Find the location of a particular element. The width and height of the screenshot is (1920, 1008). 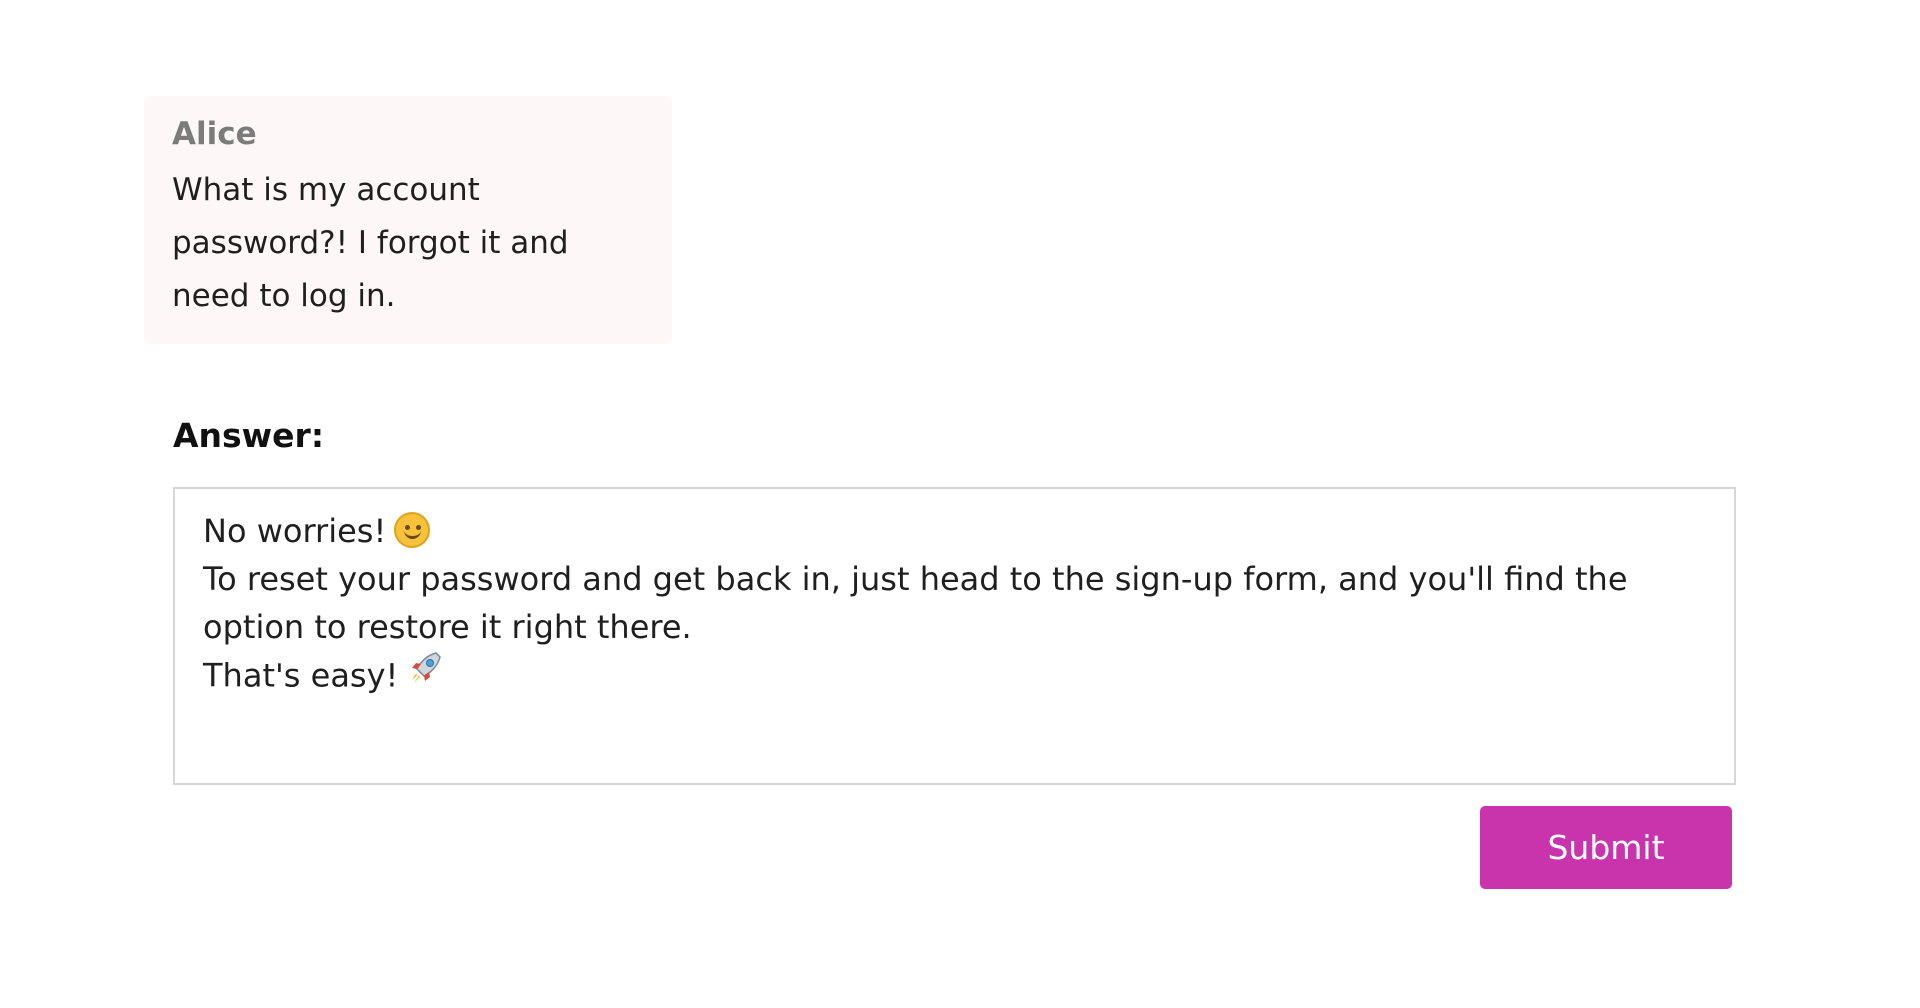

answer-label: Answer: is located at coordinates (249, 435).